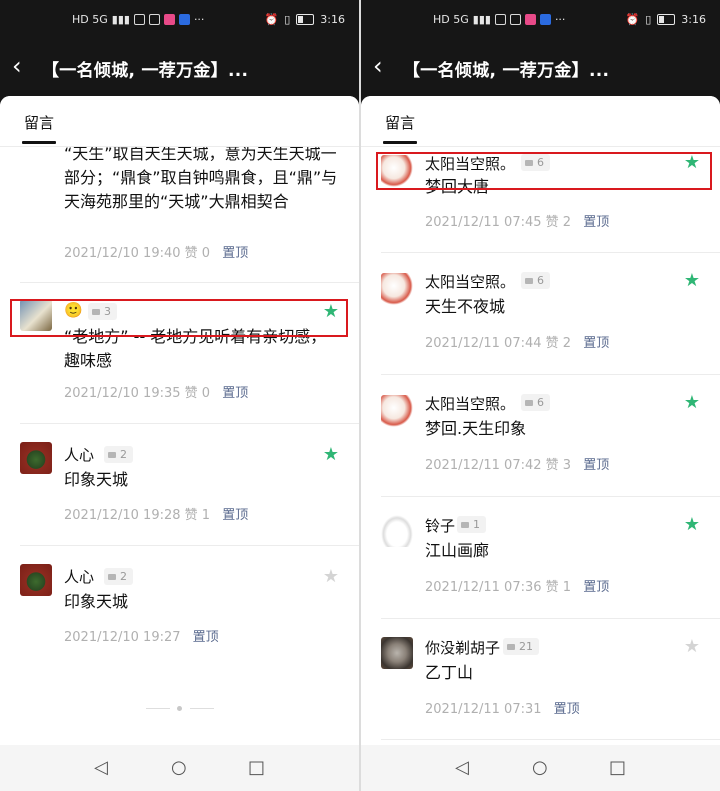 Image resolution: width=720 pixels, height=791 pixels. What do you see at coordinates (526, 646) in the screenshot?
I see `reply-count: 21` at bounding box center [526, 646].